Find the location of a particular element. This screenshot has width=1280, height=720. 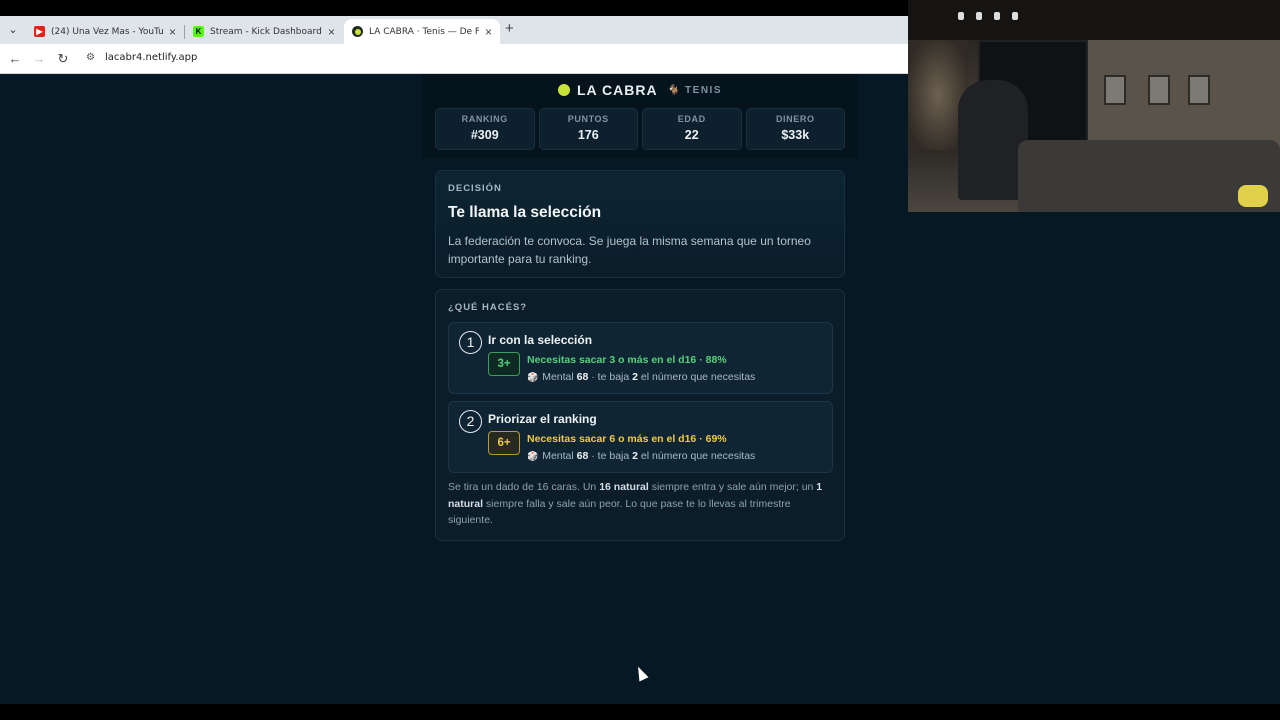

webcam-overlay is located at coordinates (1094, 106).